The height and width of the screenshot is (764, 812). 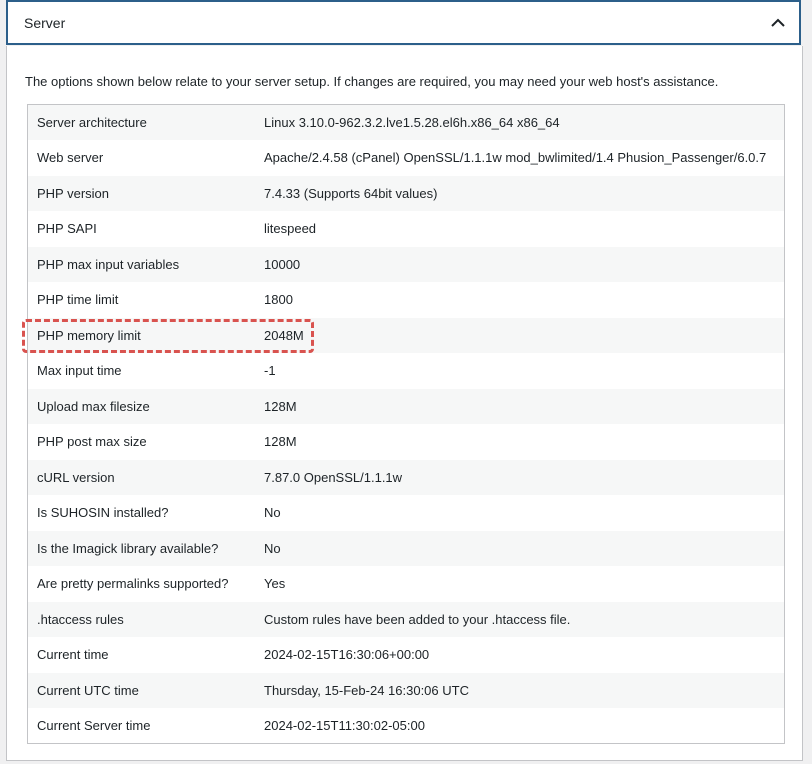 What do you see at coordinates (351, 193) in the screenshot?
I see `row-value: 7.4.33 (Supports 64bit values)` at bounding box center [351, 193].